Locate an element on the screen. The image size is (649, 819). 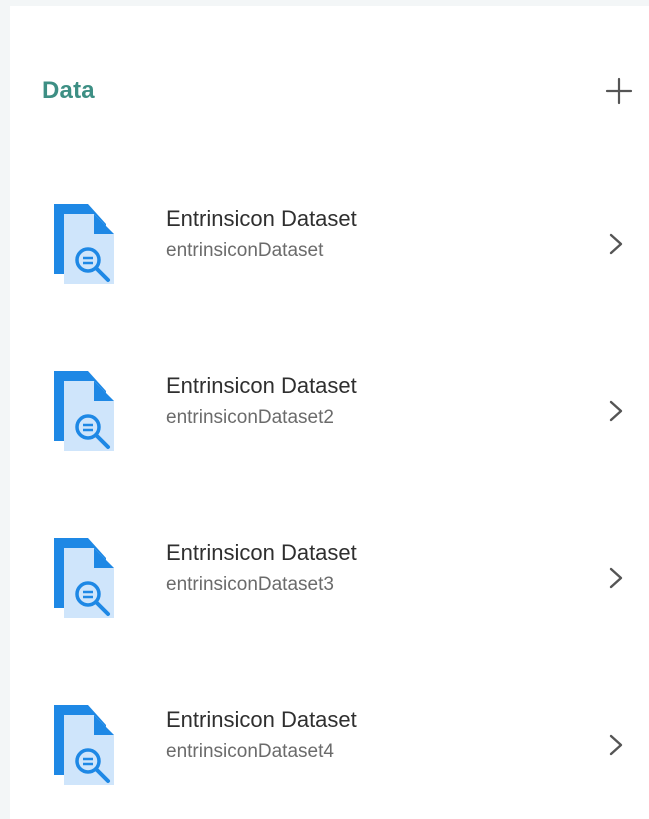
item-text: Entrinsicon Dataset entrinsiconDataset2 is located at coordinates (361, 402).